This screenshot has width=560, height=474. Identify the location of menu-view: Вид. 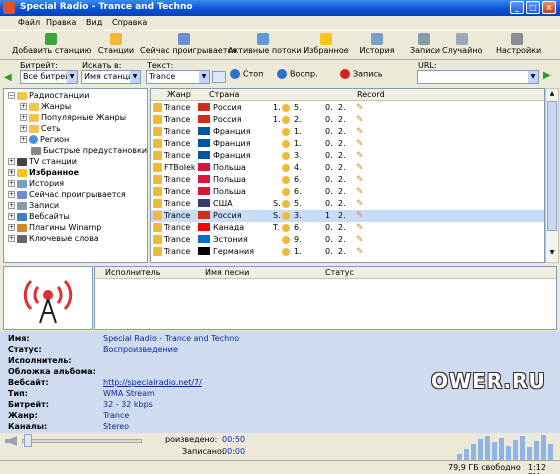
(94, 22).